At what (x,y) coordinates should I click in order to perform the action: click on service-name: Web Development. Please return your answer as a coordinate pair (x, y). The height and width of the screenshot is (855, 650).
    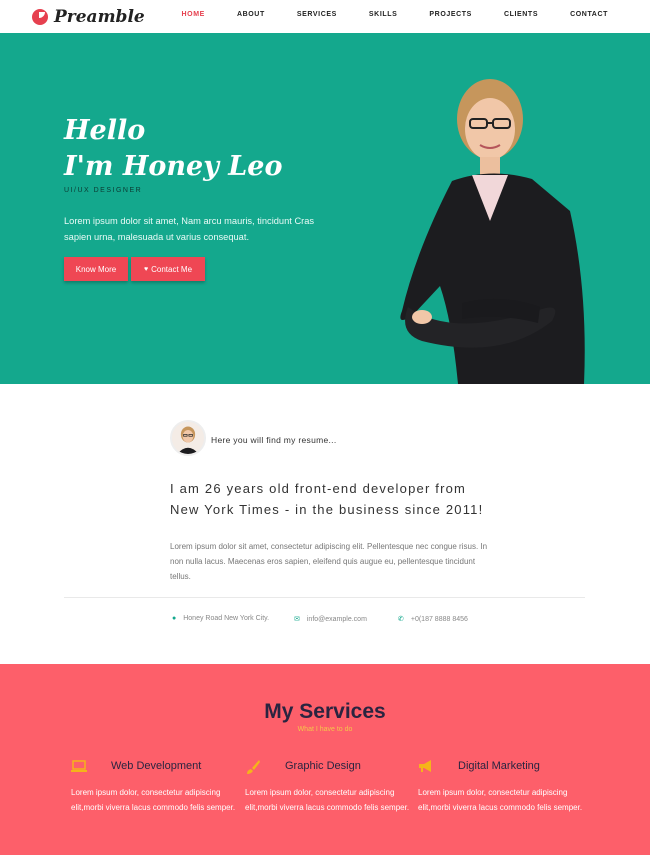
    Looking at the image, I should click on (156, 766).